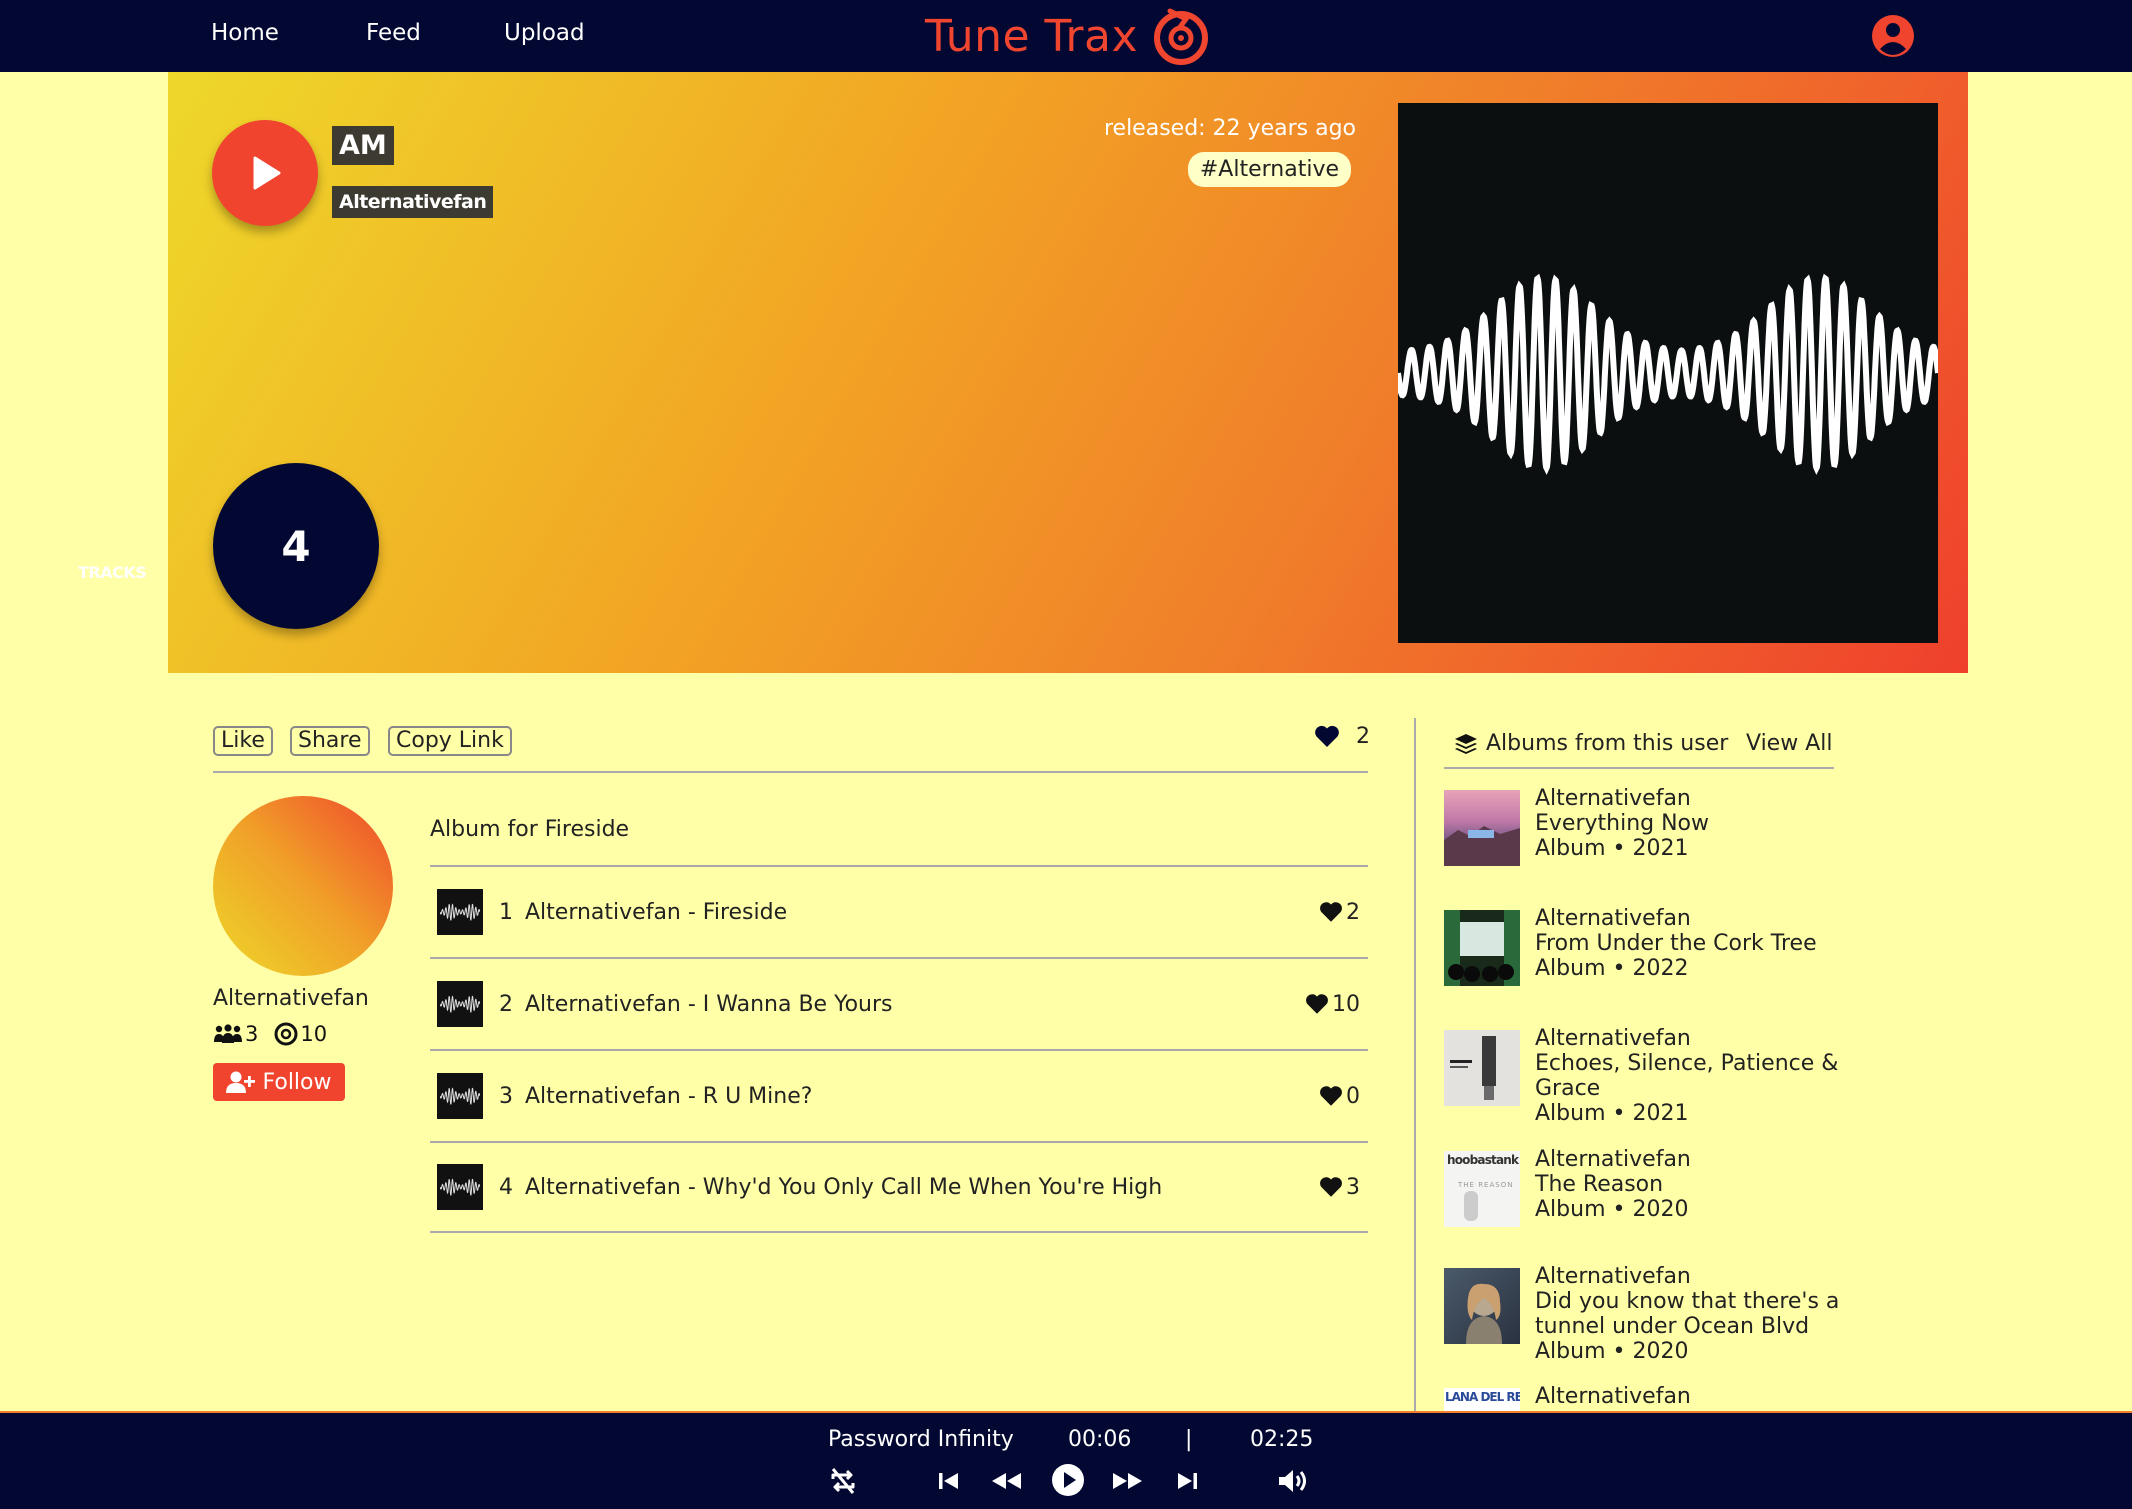 The width and height of the screenshot is (2132, 1509). Describe the element at coordinates (1269, 169) in the screenshot. I see `genre-tag: #Alternative` at that location.